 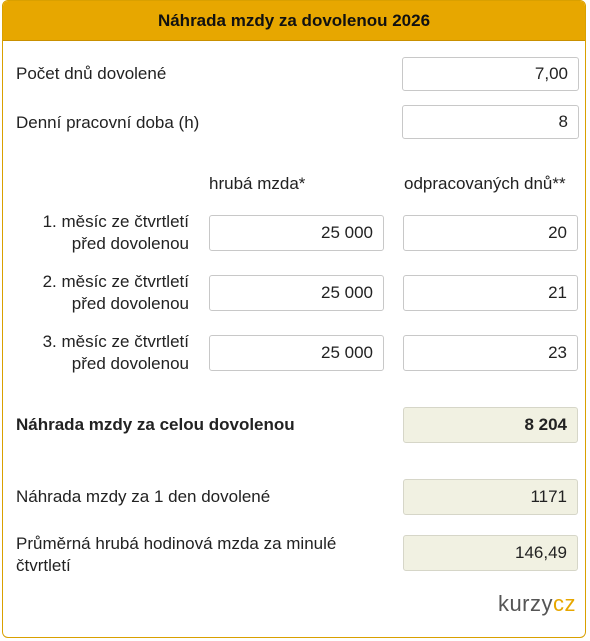 What do you see at coordinates (130, 303) in the screenshot?
I see `month-2-label-line2: před dovolenou` at bounding box center [130, 303].